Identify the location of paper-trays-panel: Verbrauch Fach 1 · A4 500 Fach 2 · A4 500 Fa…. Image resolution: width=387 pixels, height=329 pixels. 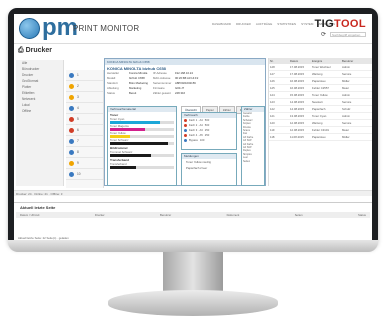
(209, 131).